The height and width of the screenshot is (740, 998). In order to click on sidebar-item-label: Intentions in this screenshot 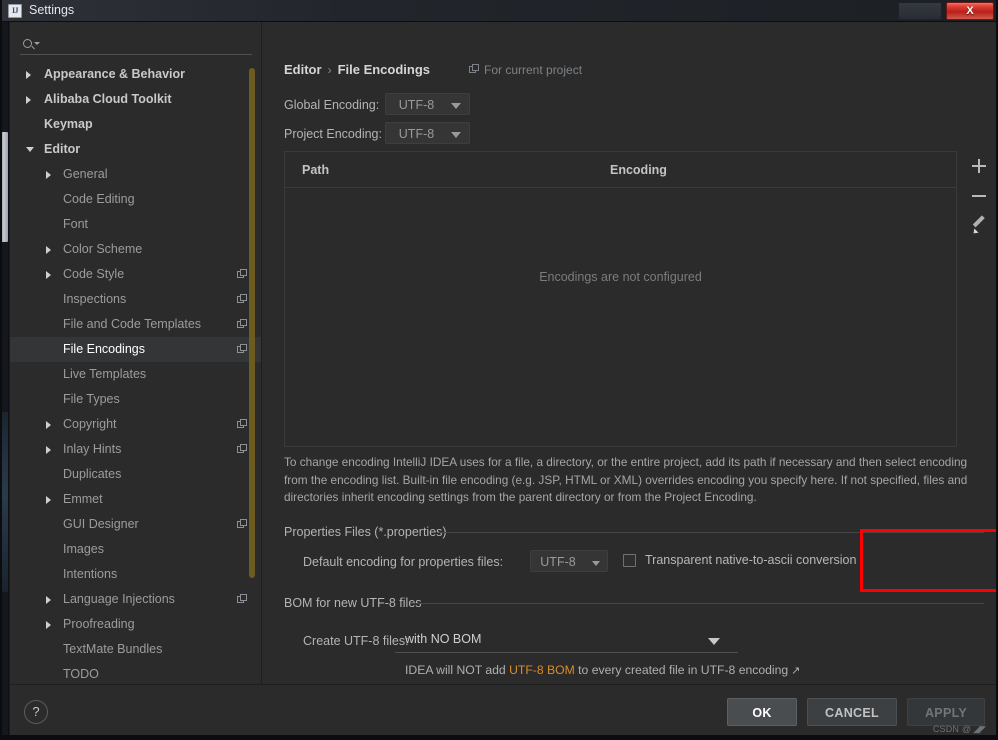, I will do `click(90, 574)`.